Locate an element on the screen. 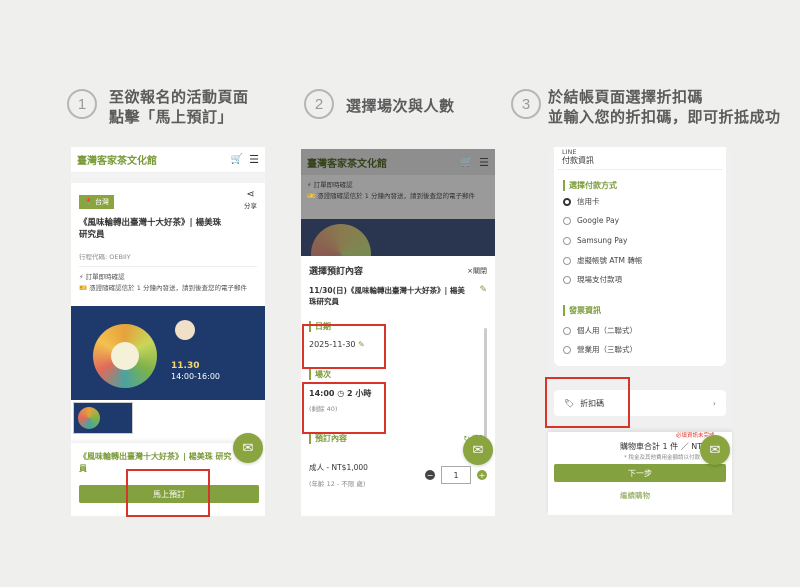 Image resolution: width=800 pixels, height=587 pixels. mail-fab-3: ✉ is located at coordinates (715, 450).